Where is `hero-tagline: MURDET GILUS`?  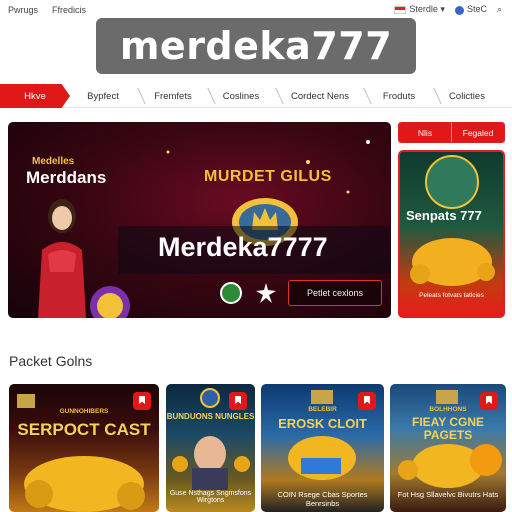 hero-tagline: MURDET GILUS is located at coordinates (268, 176).